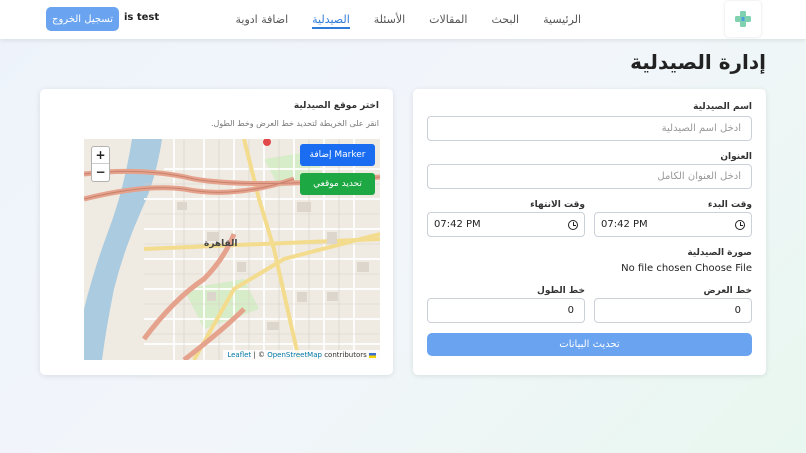 This screenshot has width=806, height=453. What do you see at coordinates (505, 19) in the screenshot?
I see `nav-link-search: البحث` at bounding box center [505, 19].